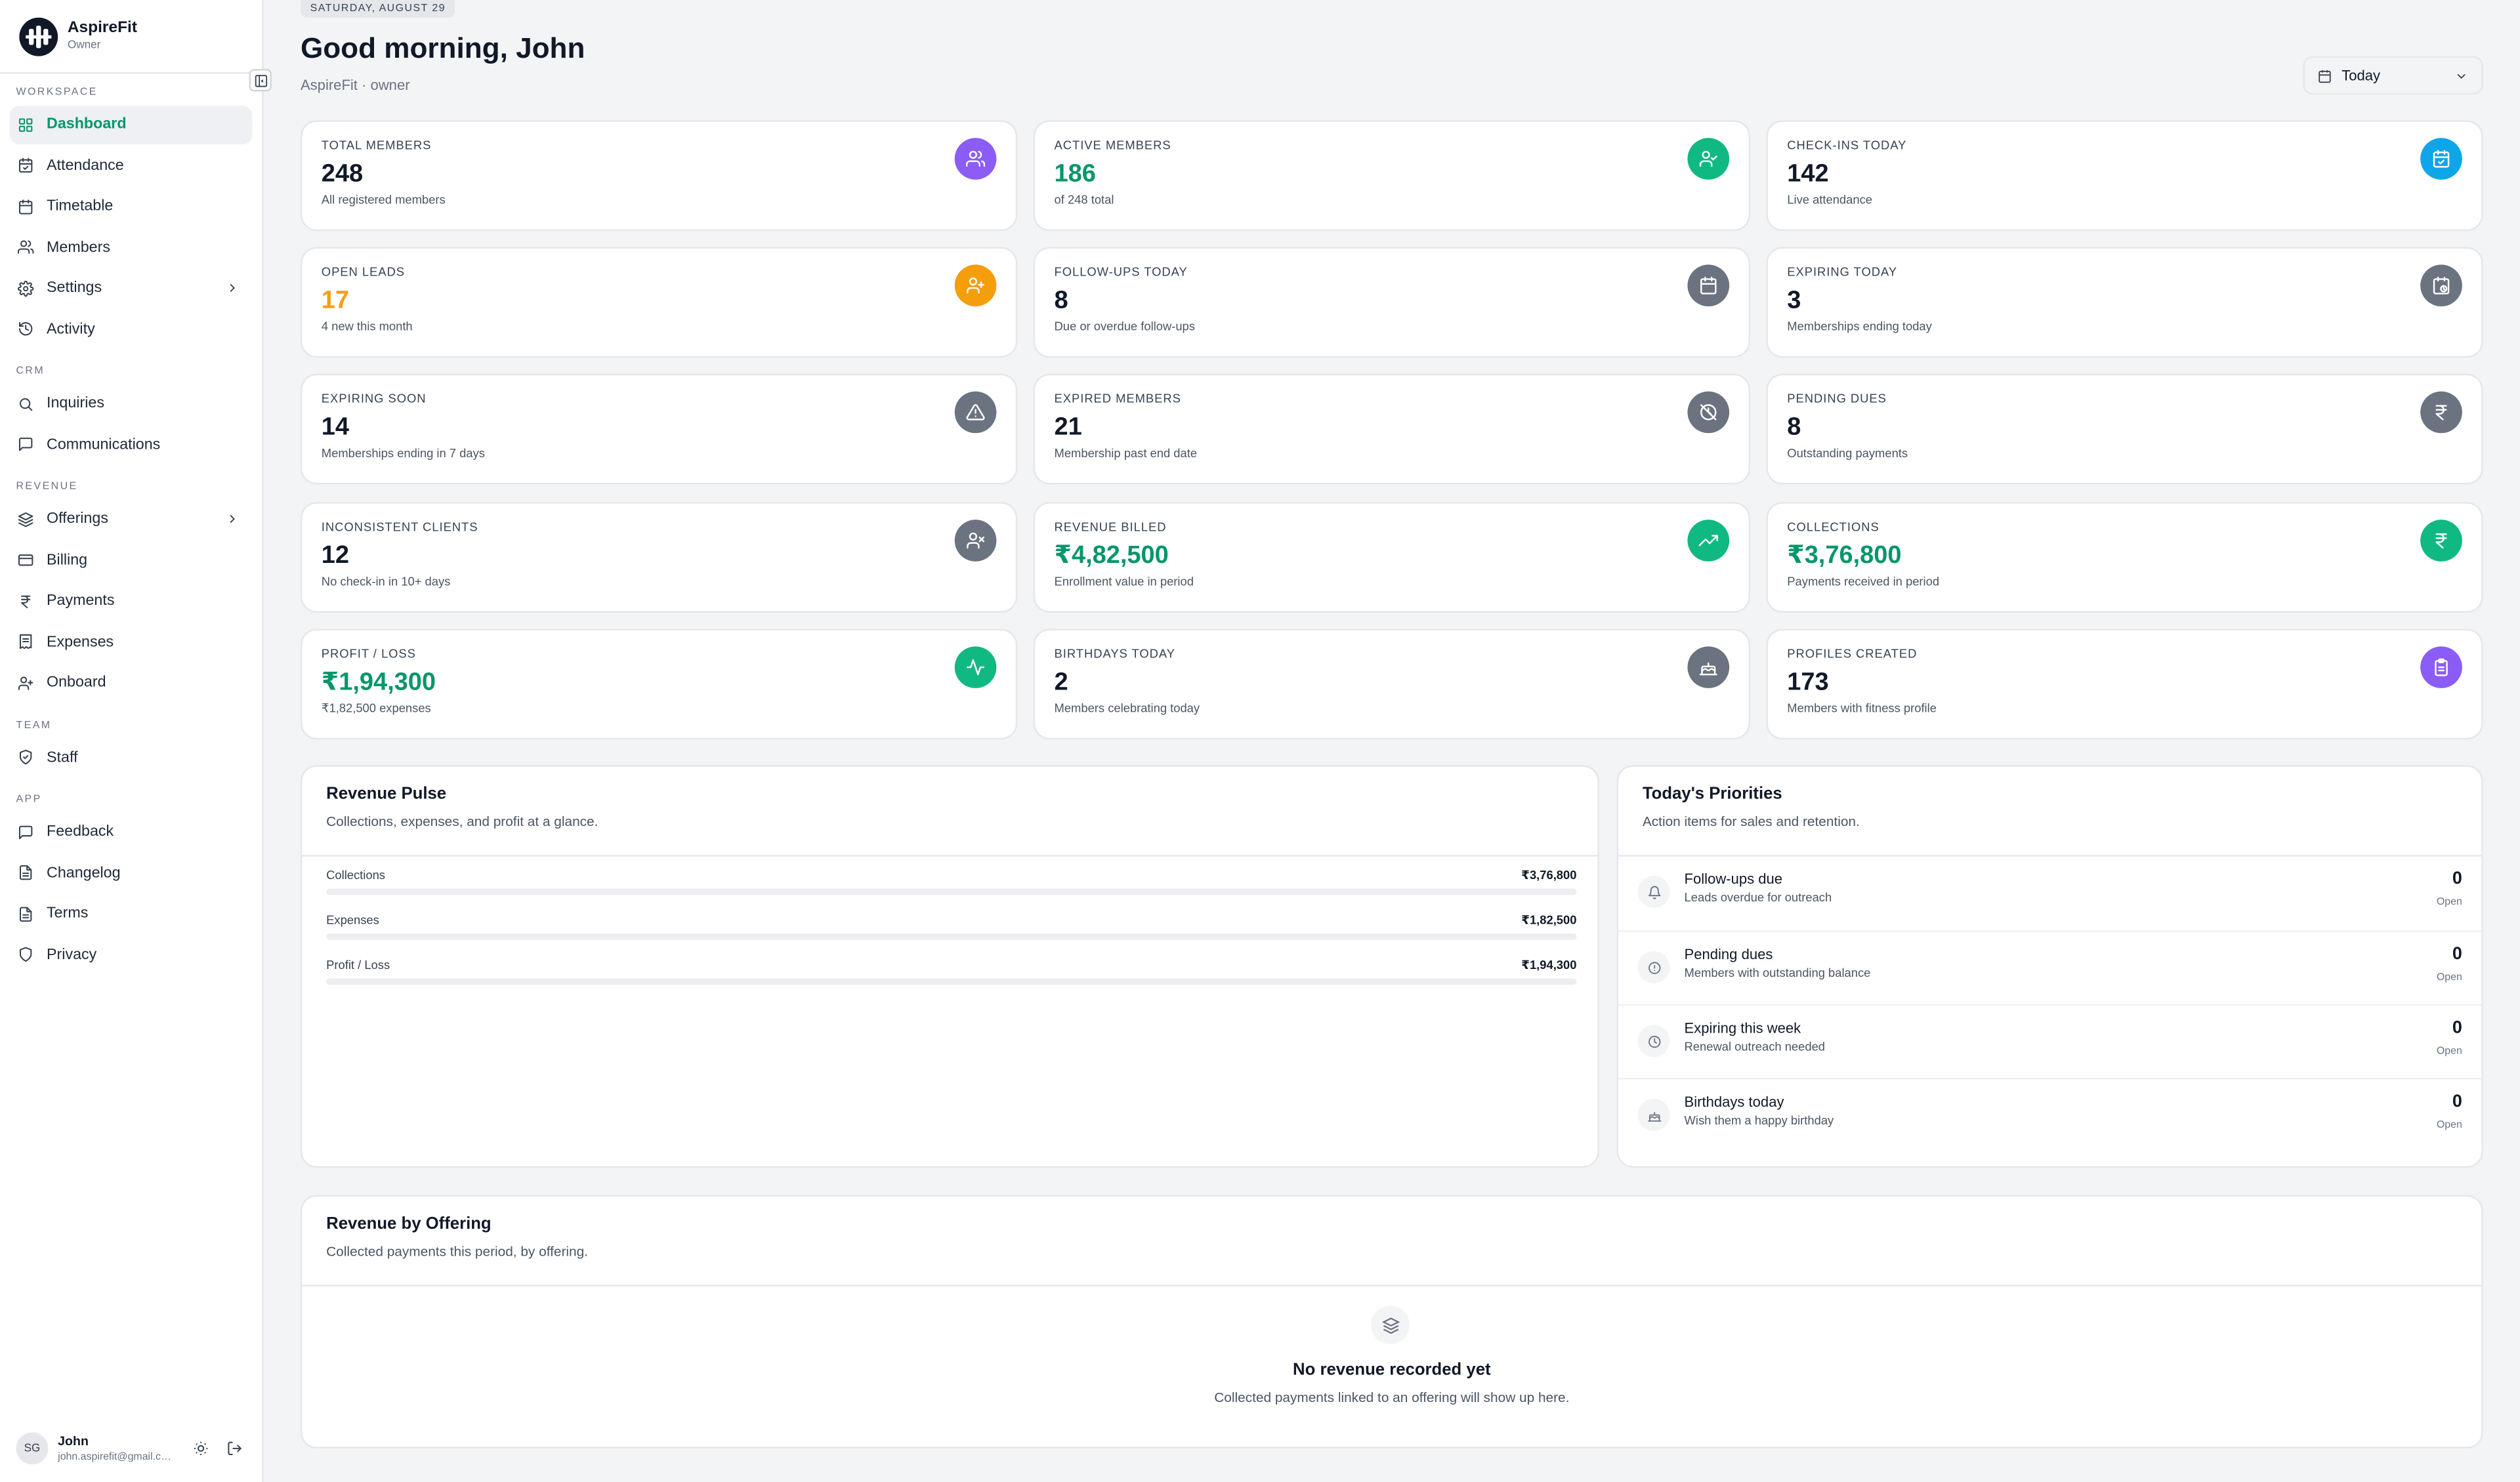 The width and height of the screenshot is (2520, 1482). Describe the element at coordinates (1837, 398) in the screenshot. I see `stat-label: PENDING DUES` at that location.